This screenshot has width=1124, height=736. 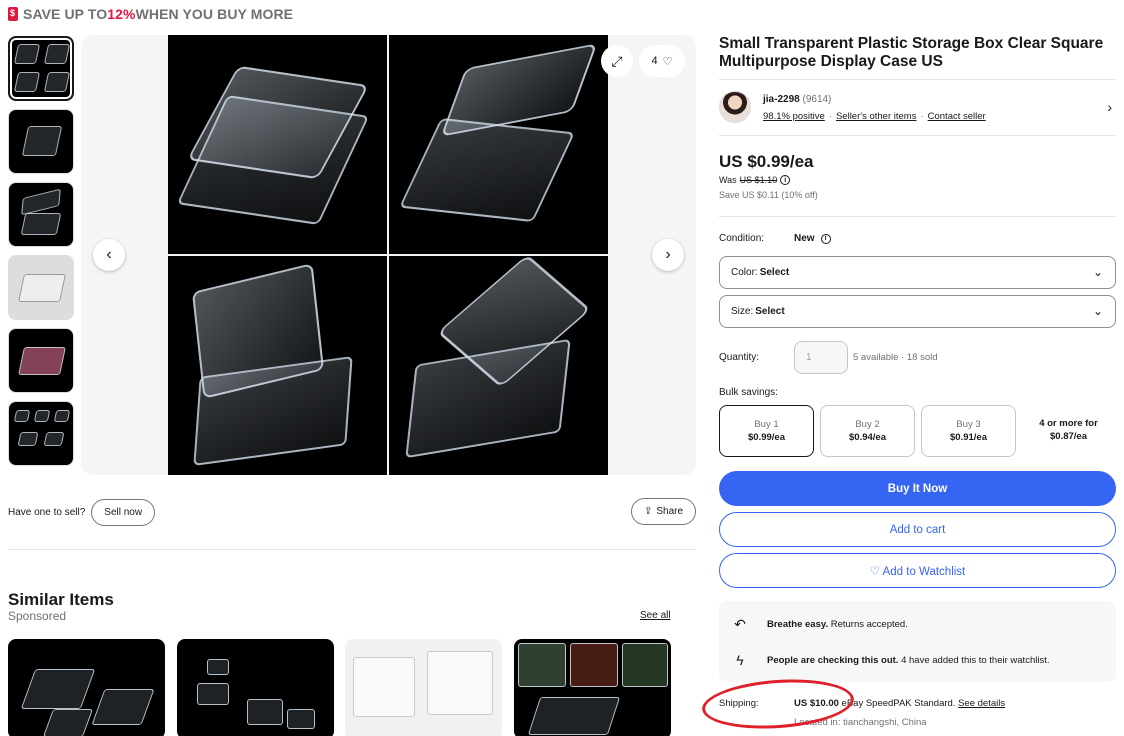 I want to click on was-price: US $1.10, so click(x=758, y=180).